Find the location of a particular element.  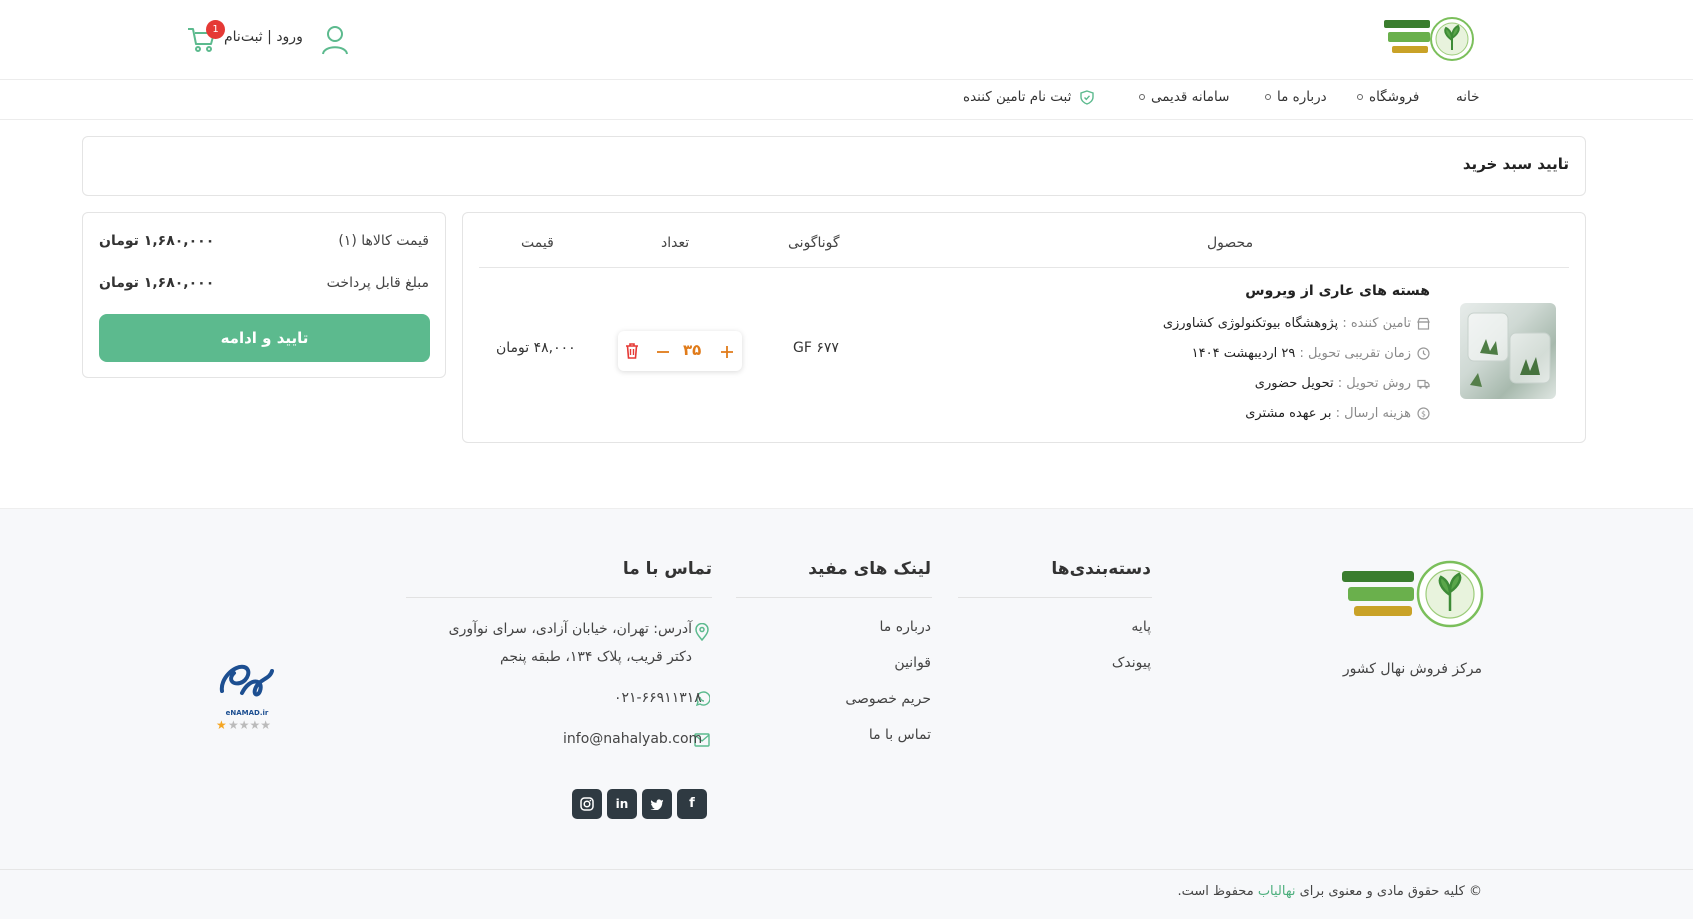

page-title: تایید سبد خرید is located at coordinates (1515, 164).